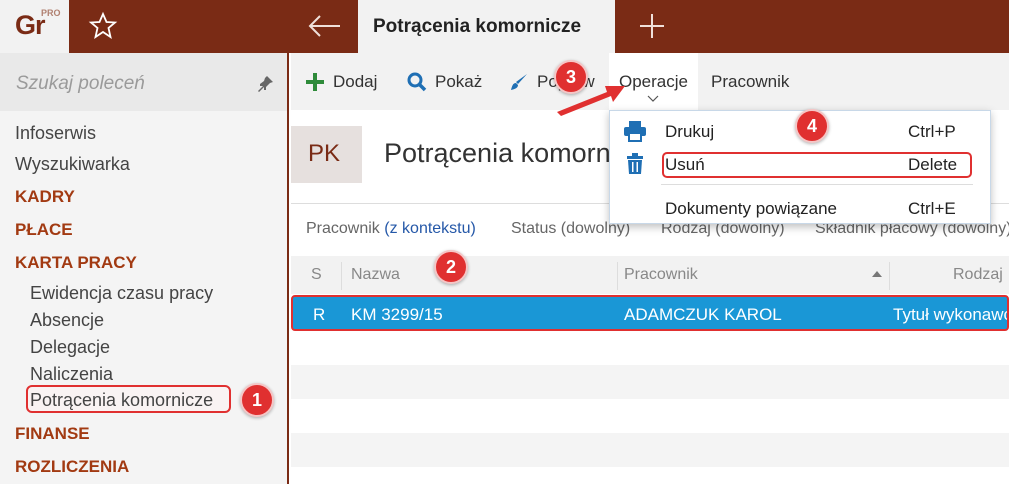 This screenshot has width=1009, height=484. What do you see at coordinates (430, 228) in the screenshot?
I see `filter-employee-value: (z kontekstu)` at bounding box center [430, 228].